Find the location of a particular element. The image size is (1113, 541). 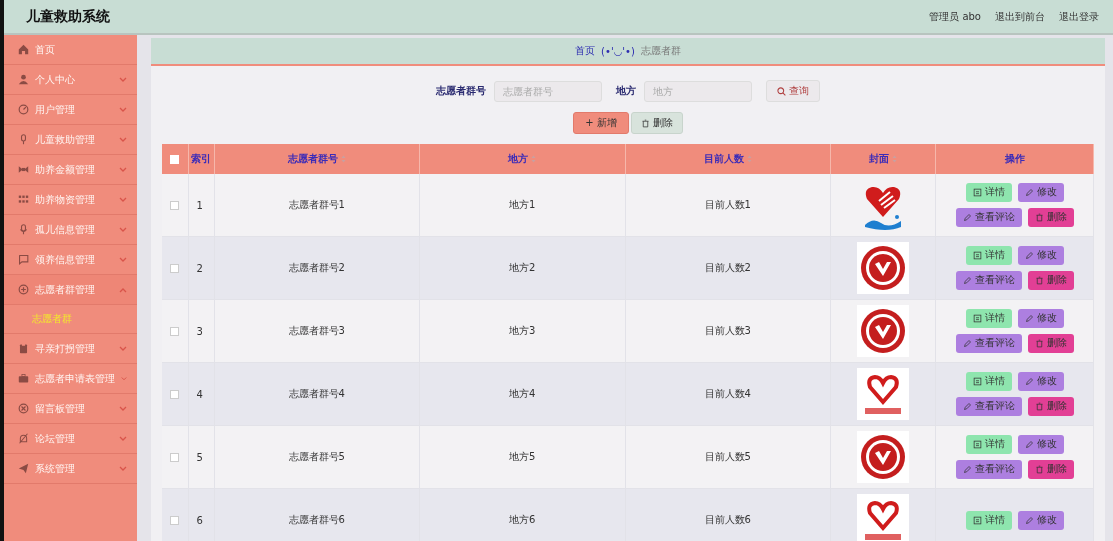

column-header: 操作 is located at coordinates (1014, 159).